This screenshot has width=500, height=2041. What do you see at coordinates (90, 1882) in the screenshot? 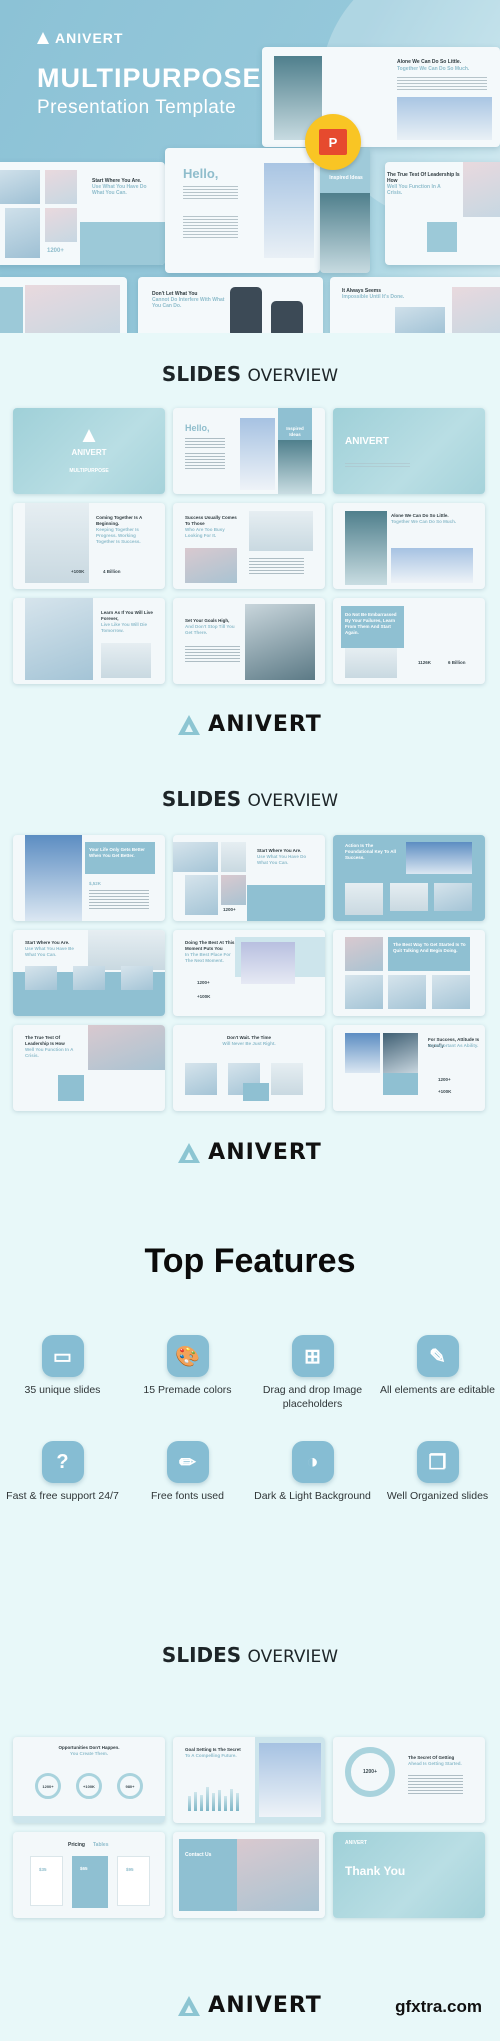
I see `pricing-card-featured: $65` at bounding box center [90, 1882].